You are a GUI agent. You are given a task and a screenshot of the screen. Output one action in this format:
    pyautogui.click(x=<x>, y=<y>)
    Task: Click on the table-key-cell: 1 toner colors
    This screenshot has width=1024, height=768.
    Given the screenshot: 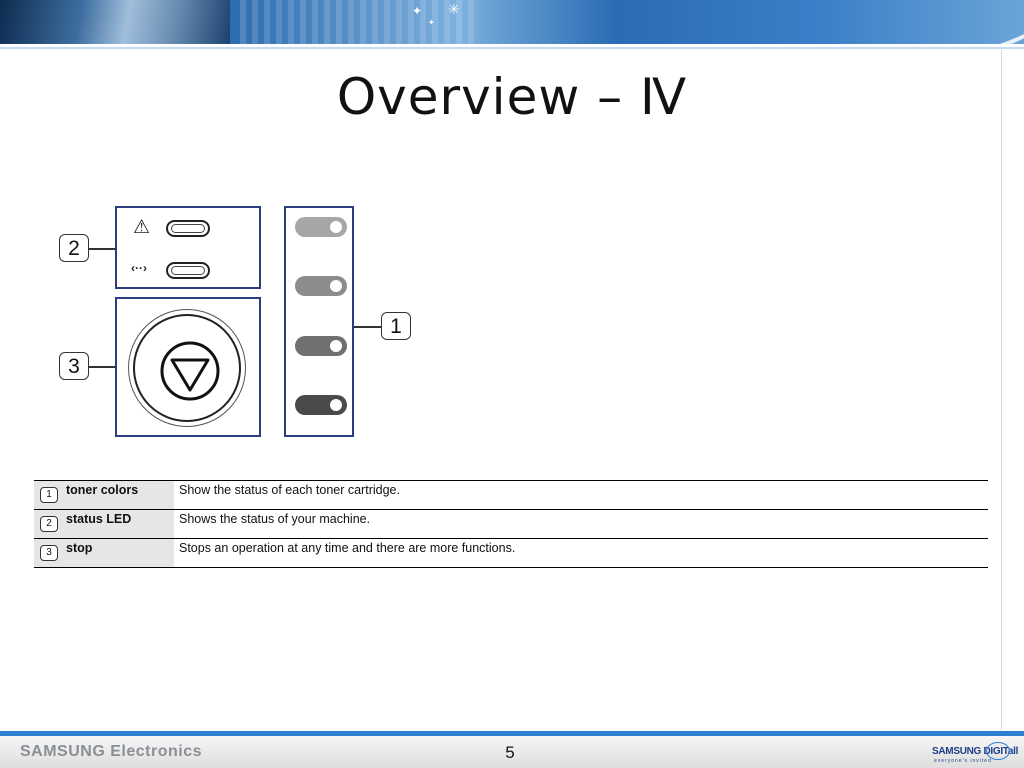 What is the action you would take?
    pyautogui.click(x=104, y=495)
    